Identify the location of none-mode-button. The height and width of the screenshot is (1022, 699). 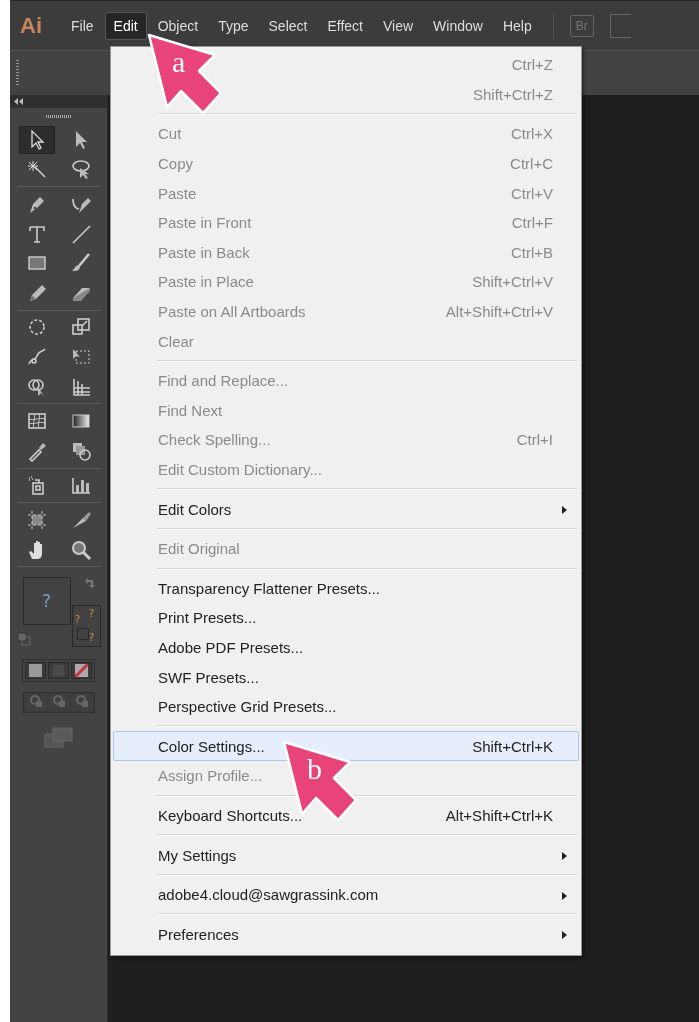
(81, 671).